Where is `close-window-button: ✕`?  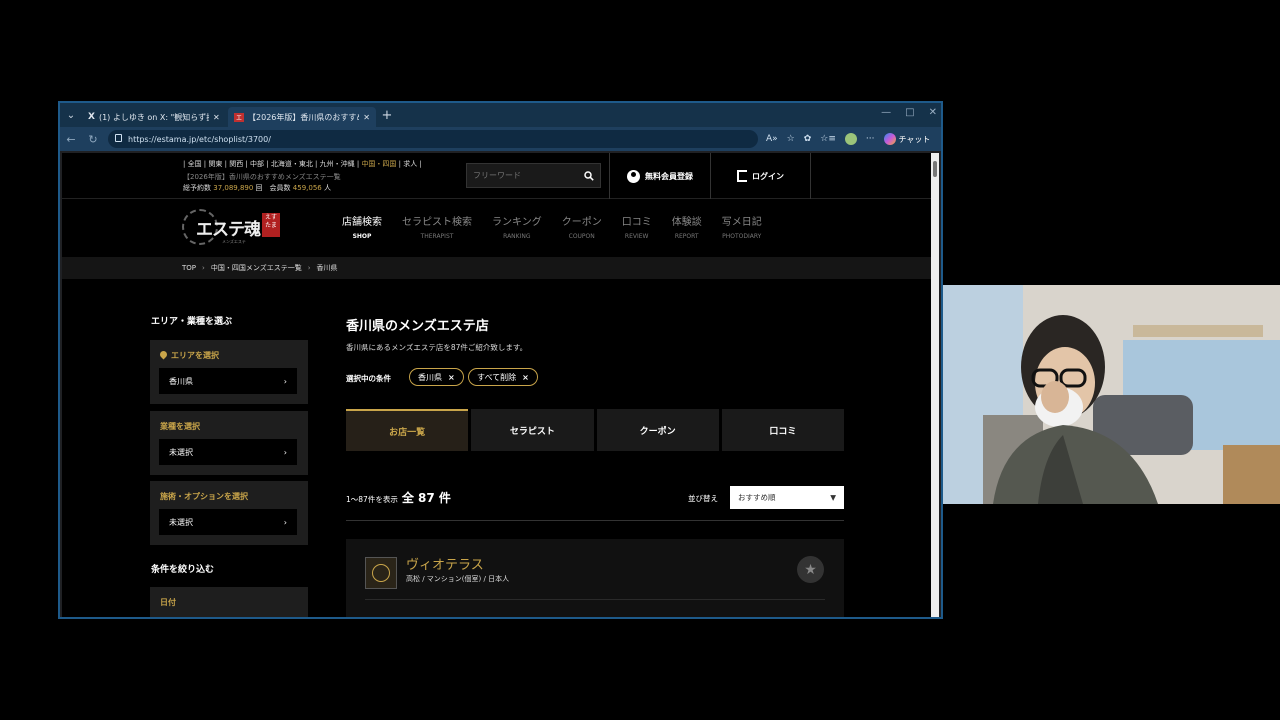
close-window-button: ✕ is located at coordinates (933, 112).